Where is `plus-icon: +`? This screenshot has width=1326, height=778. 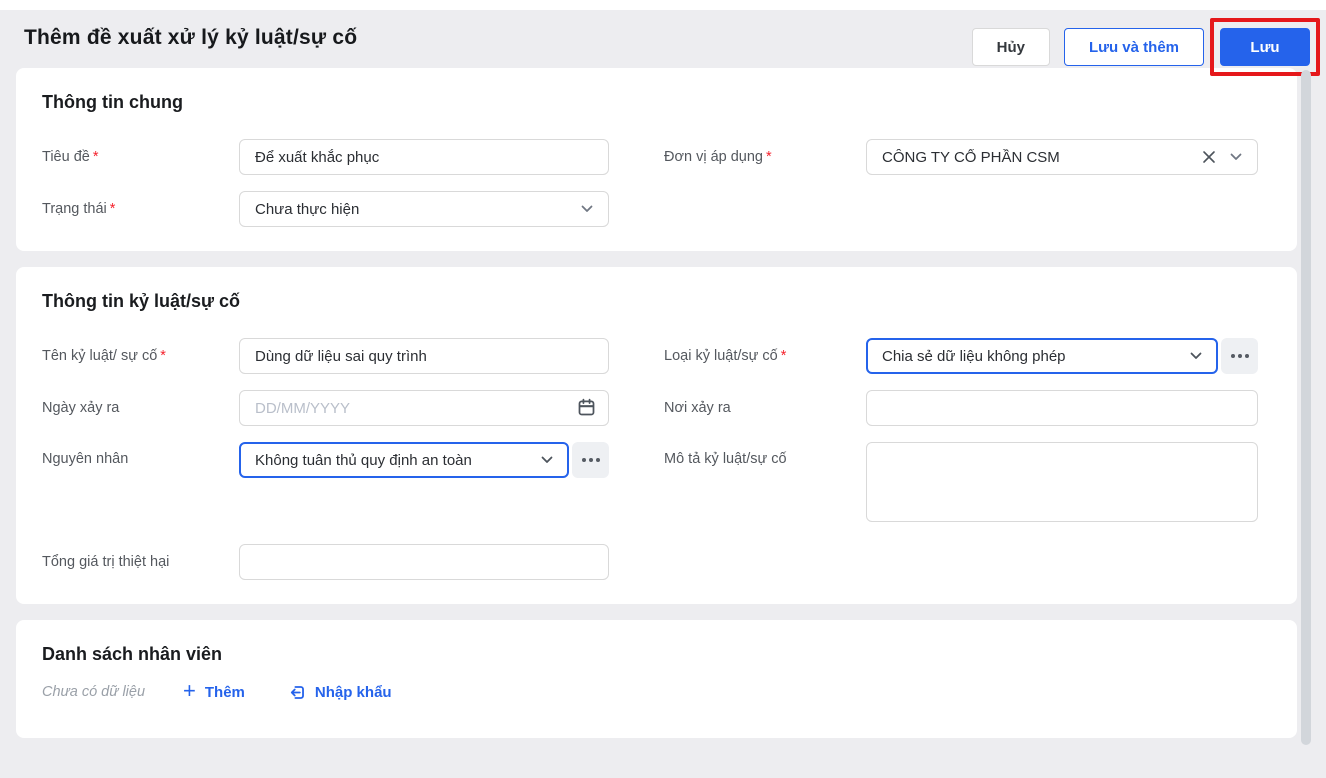 plus-icon: + is located at coordinates (189, 690).